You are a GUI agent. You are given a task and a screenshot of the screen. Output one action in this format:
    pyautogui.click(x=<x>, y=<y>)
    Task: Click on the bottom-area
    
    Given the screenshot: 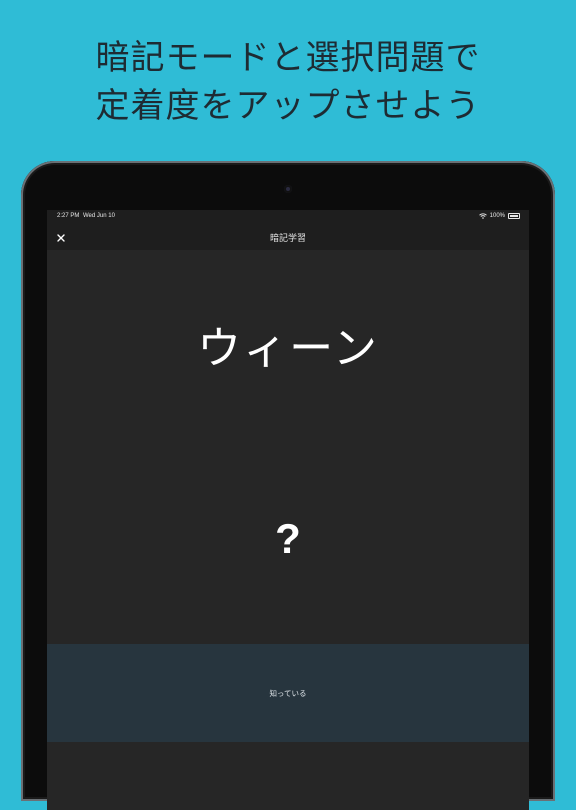 What is the action you would take?
    pyautogui.click(x=288, y=776)
    